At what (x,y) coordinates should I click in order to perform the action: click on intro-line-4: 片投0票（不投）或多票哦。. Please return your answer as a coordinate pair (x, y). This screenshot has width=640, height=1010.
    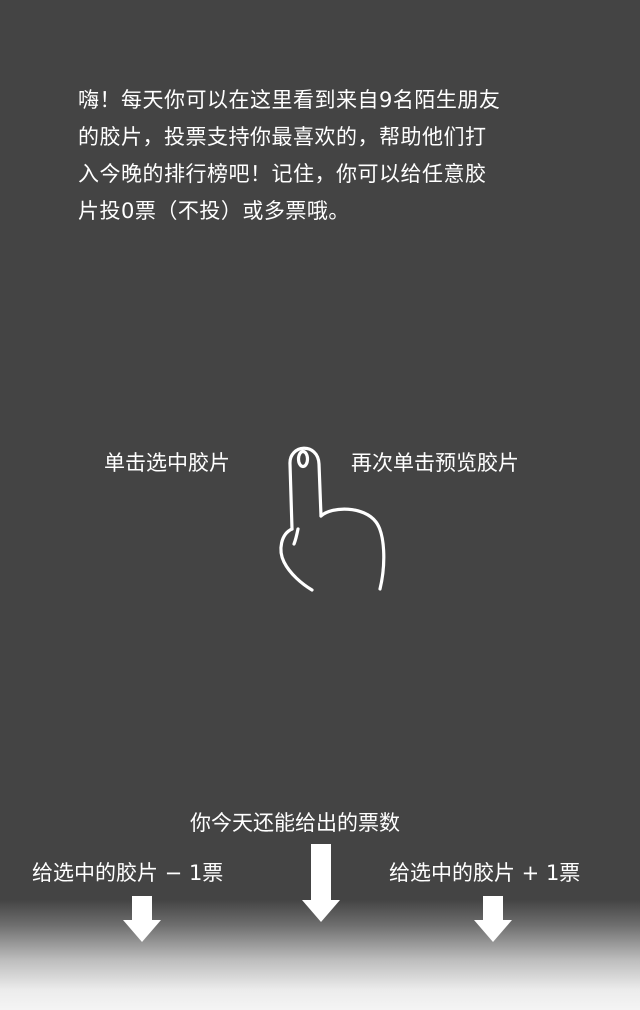
    Looking at the image, I should click on (214, 211).